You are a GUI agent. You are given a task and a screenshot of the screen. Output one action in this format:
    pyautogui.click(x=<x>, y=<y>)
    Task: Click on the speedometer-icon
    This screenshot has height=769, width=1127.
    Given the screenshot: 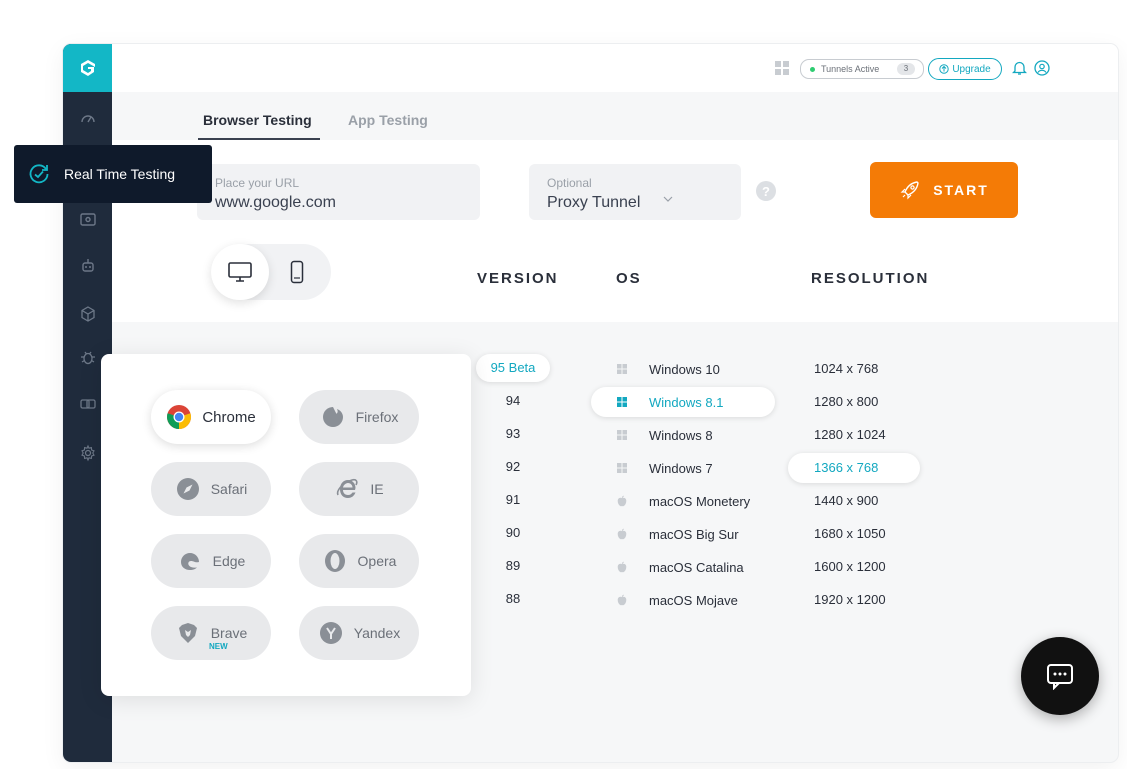 What is the action you would take?
    pyautogui.click(x=88, y=119)
    